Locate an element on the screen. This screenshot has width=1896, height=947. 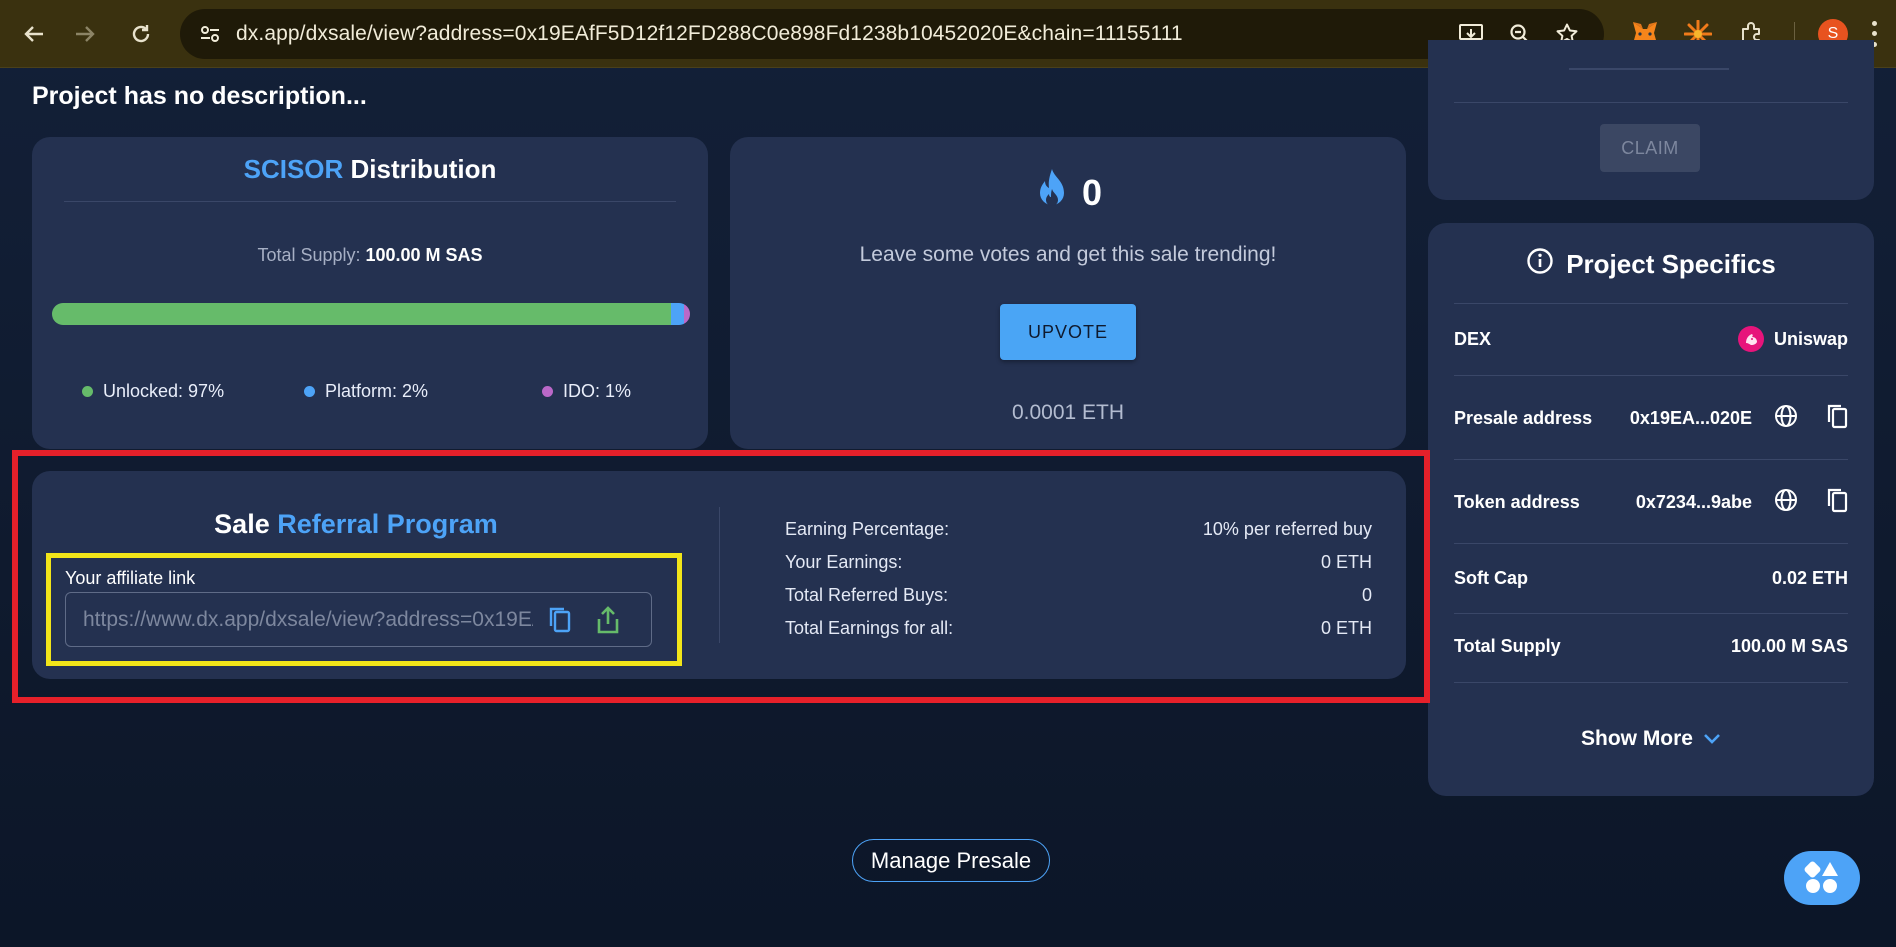
distribution-title: SCISOR Distribution is located at coordinates (370, 169).